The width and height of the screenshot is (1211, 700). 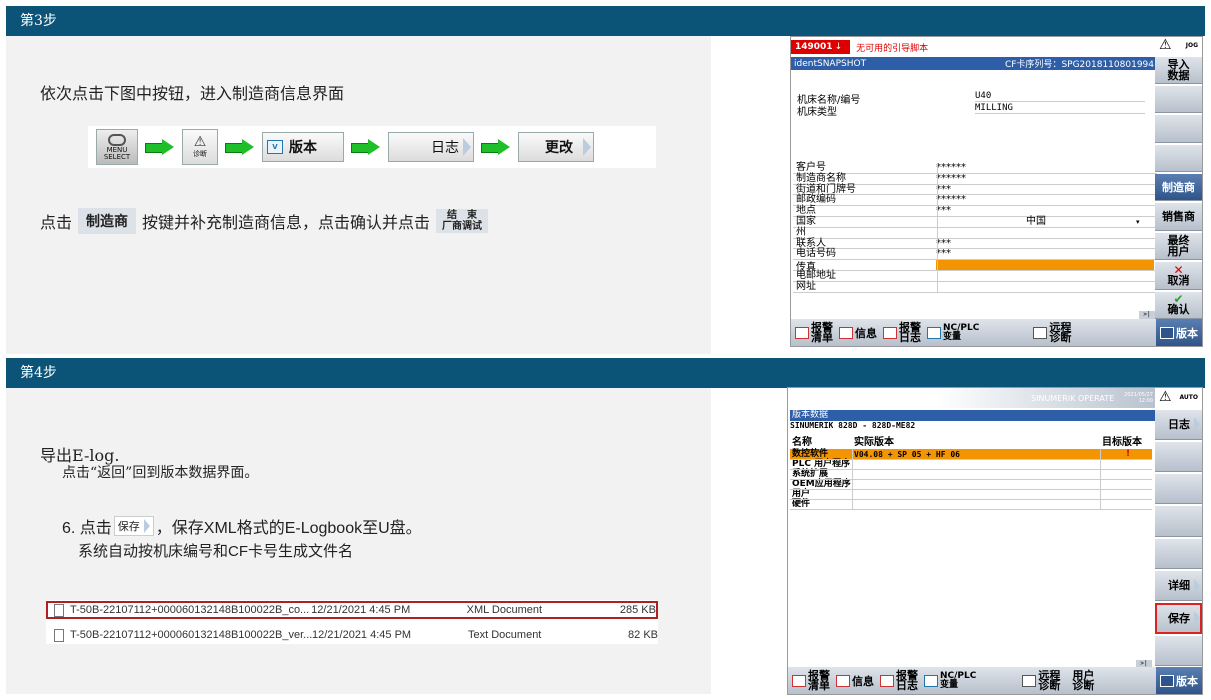 I want to click on menu-select-button: MENU SELECT, so click(x=117, y=147).